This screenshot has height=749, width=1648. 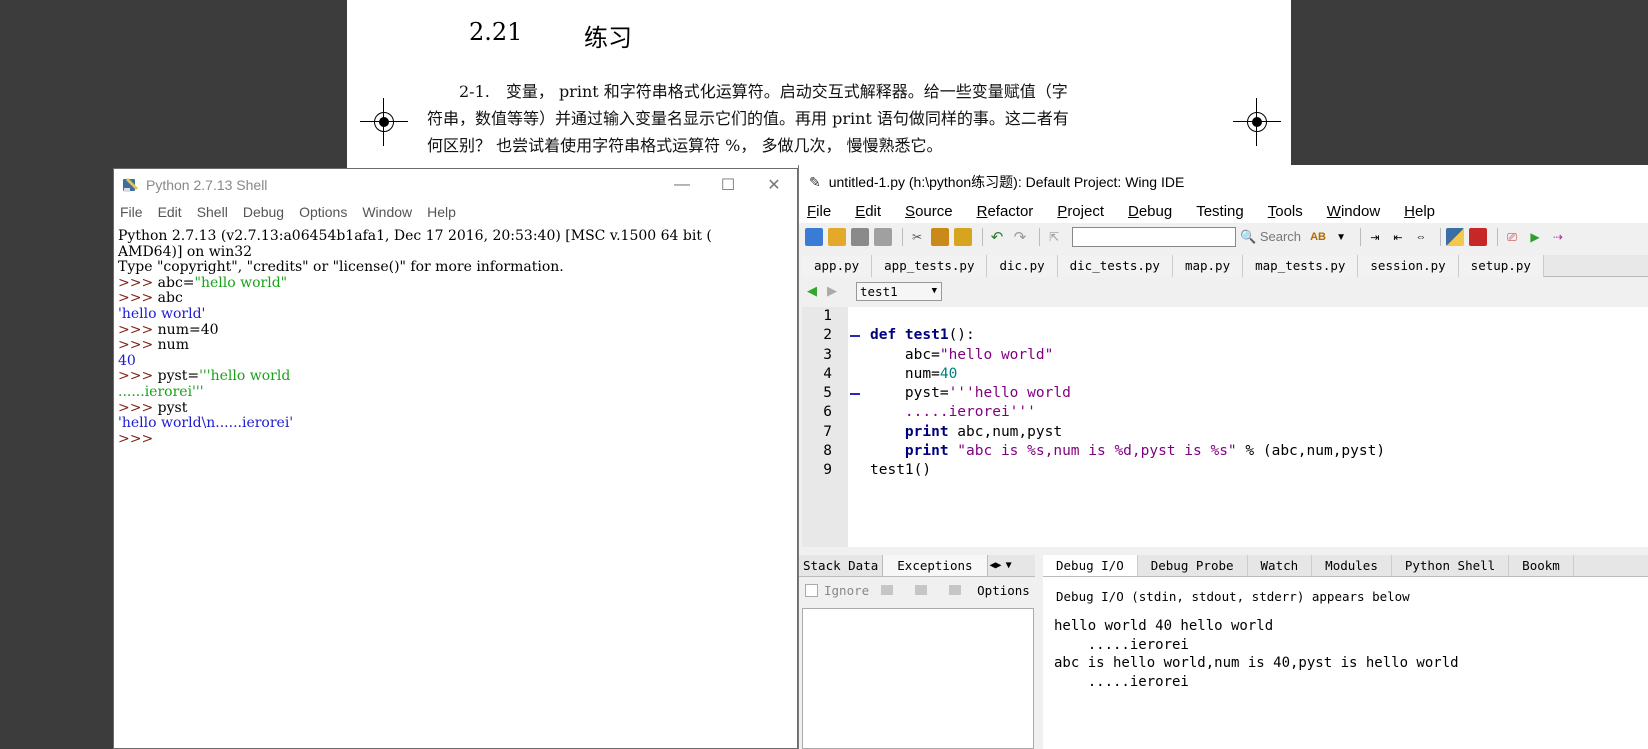 I want to click on run-icon: ▶, so click(x=1535, y=237).